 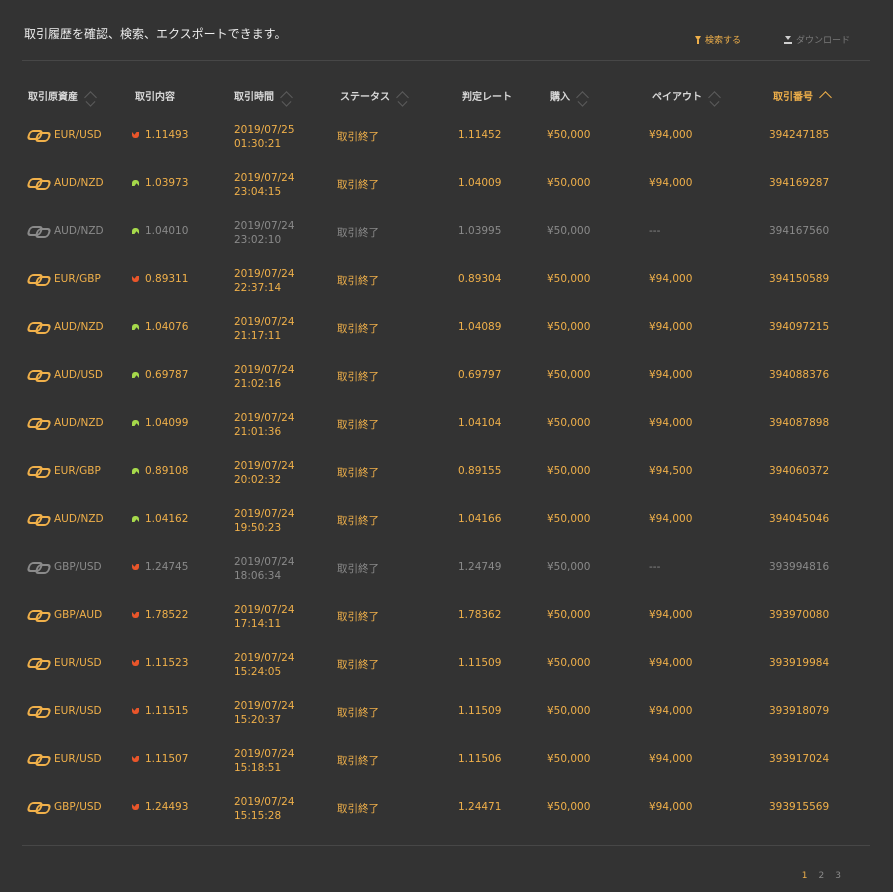 What do you see at coordinates (569, 96) in the screenshot?
I see `column-header-buy: 購入` at bounding box center [569, 96].